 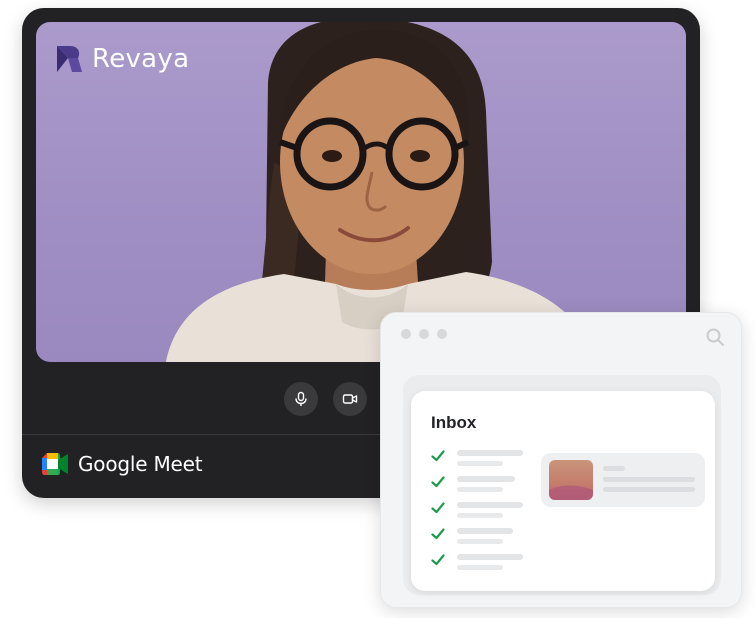 I want to click on revaya-logo-icon, so click(x=69, y=59).